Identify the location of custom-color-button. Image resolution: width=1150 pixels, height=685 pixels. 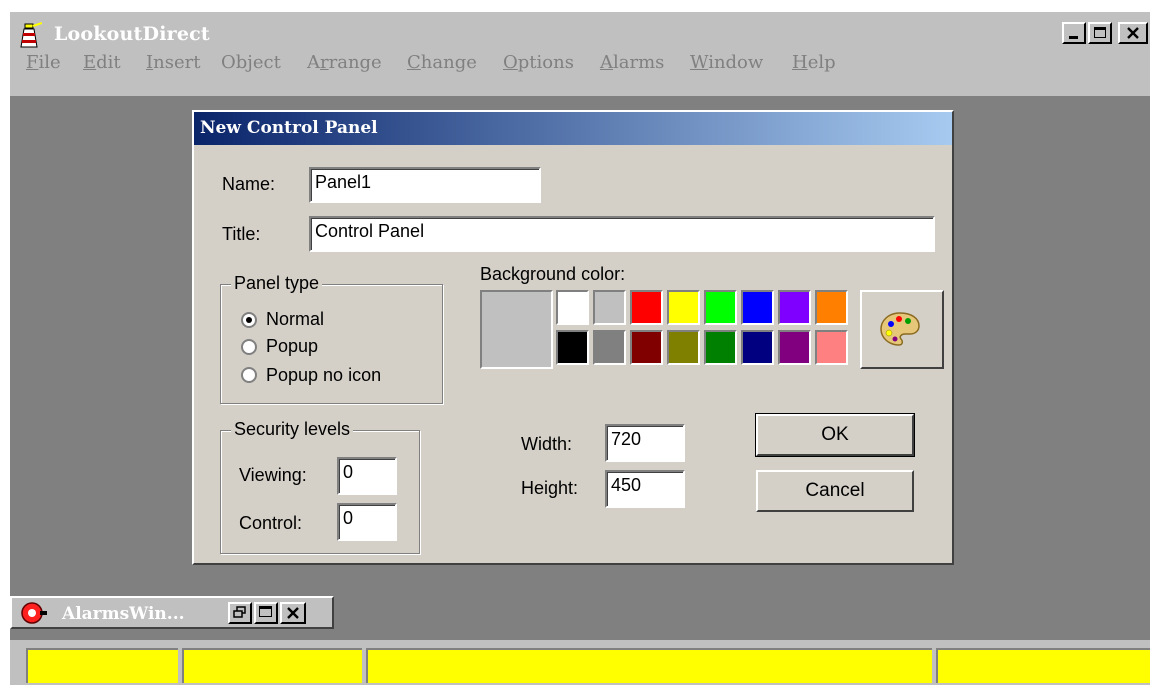
(902, 329).